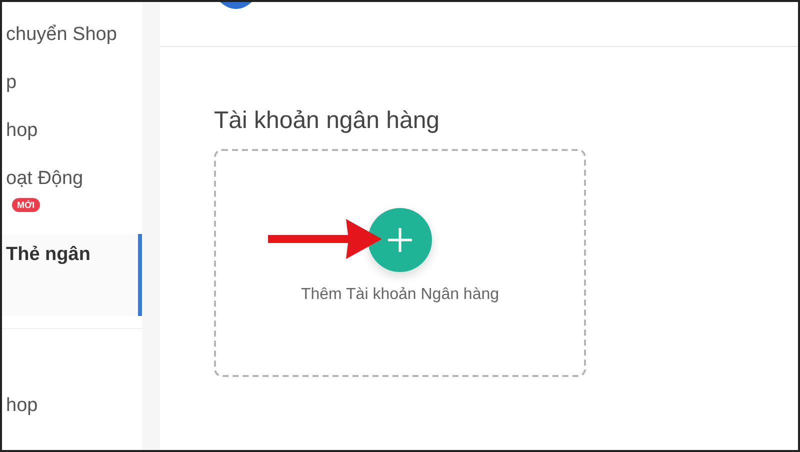  I want to click on add-account-label: Thêm Tài khoản Ngân hàng, so click(400, 295).